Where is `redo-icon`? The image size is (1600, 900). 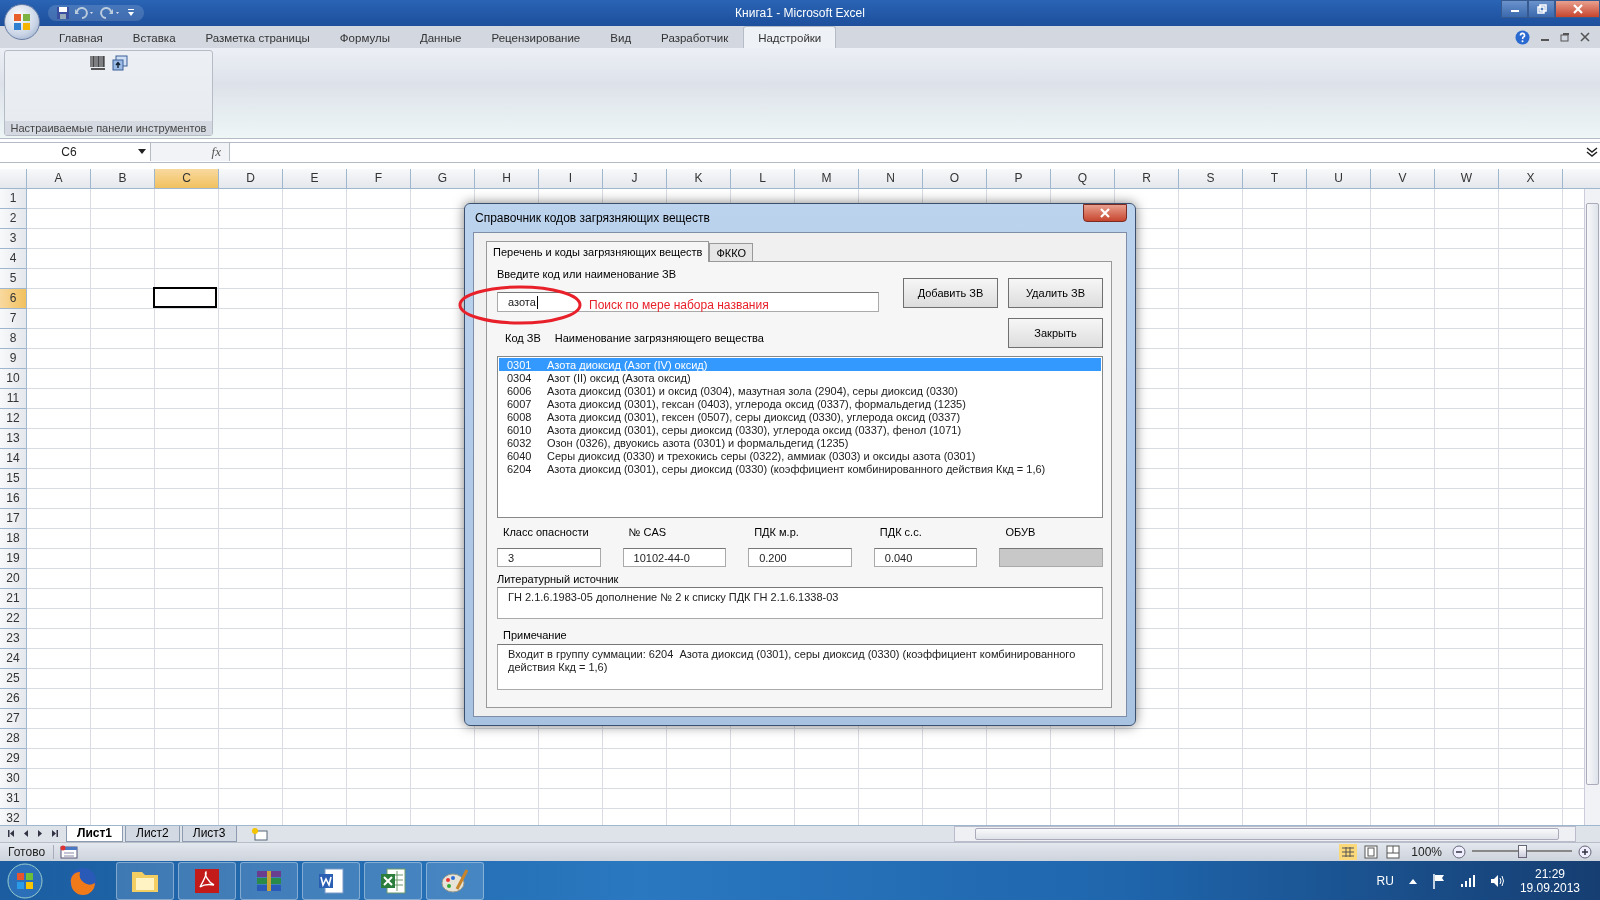 redo-icon is located at coordinates (111, 13).